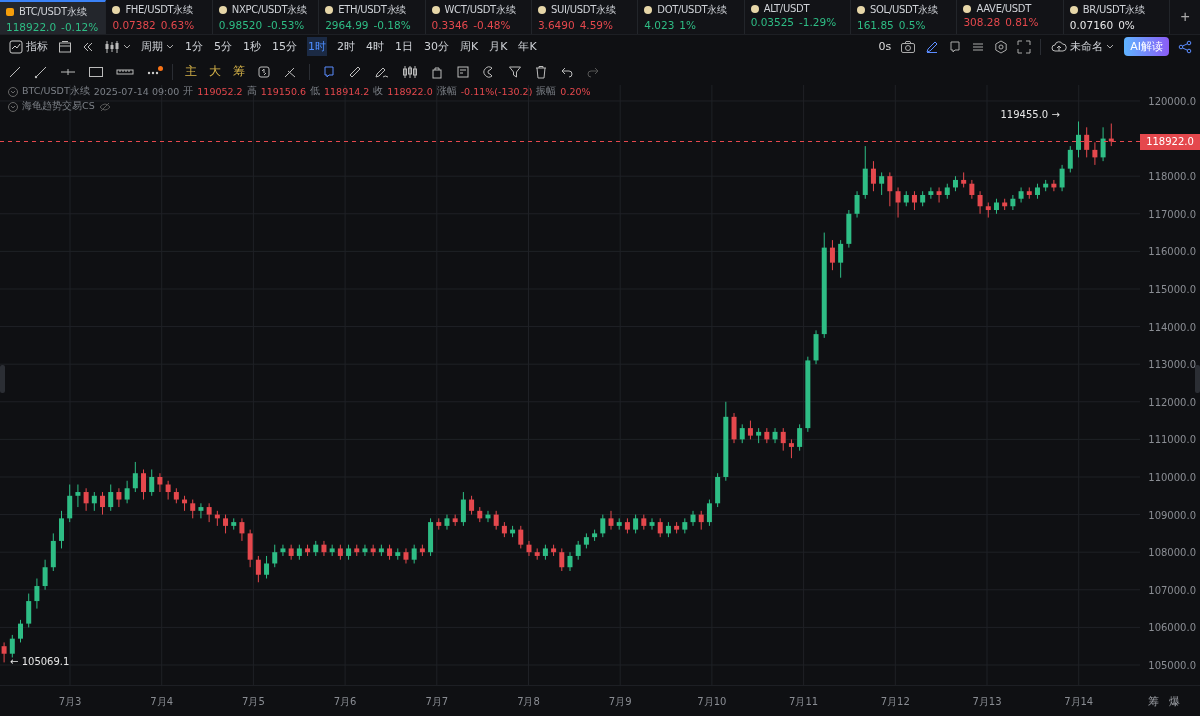 Image resolution: width=1200 pixels, height=716 pixels. I want to click on interval-tab: 5分, so click(223, 47).